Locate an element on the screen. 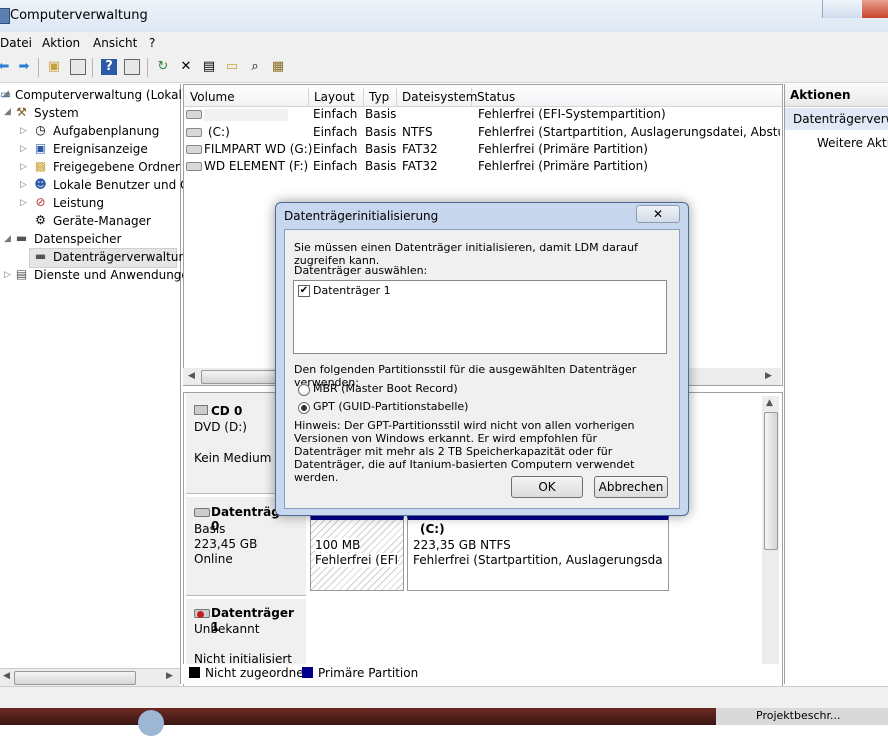 The image size is (888, 736). disk0-type: Basis is located at coordinates (210, 529).